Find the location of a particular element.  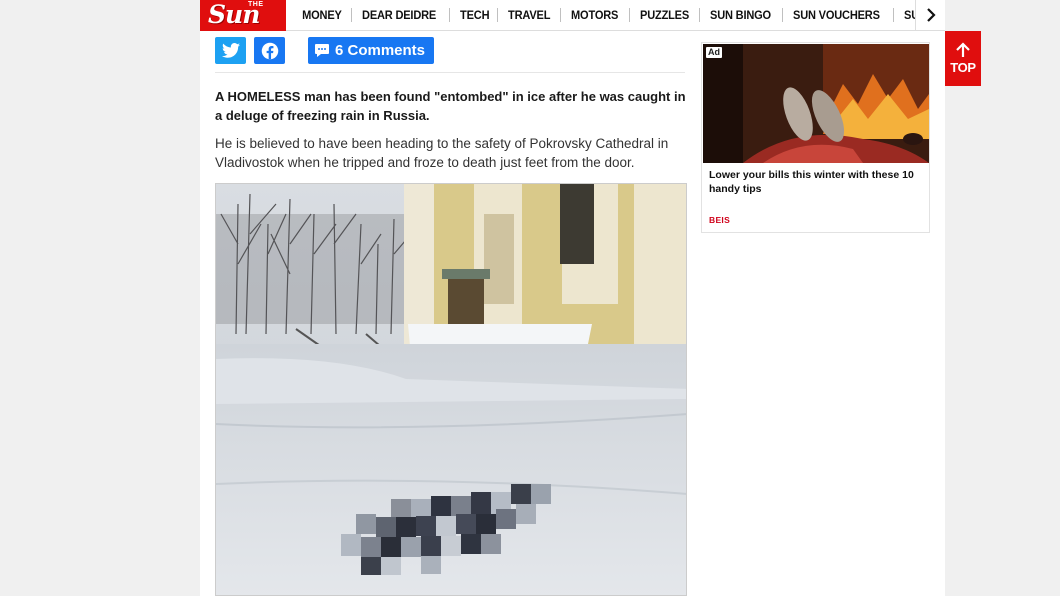

nav-item-tech: TECH is located at coordinates (473, 15).